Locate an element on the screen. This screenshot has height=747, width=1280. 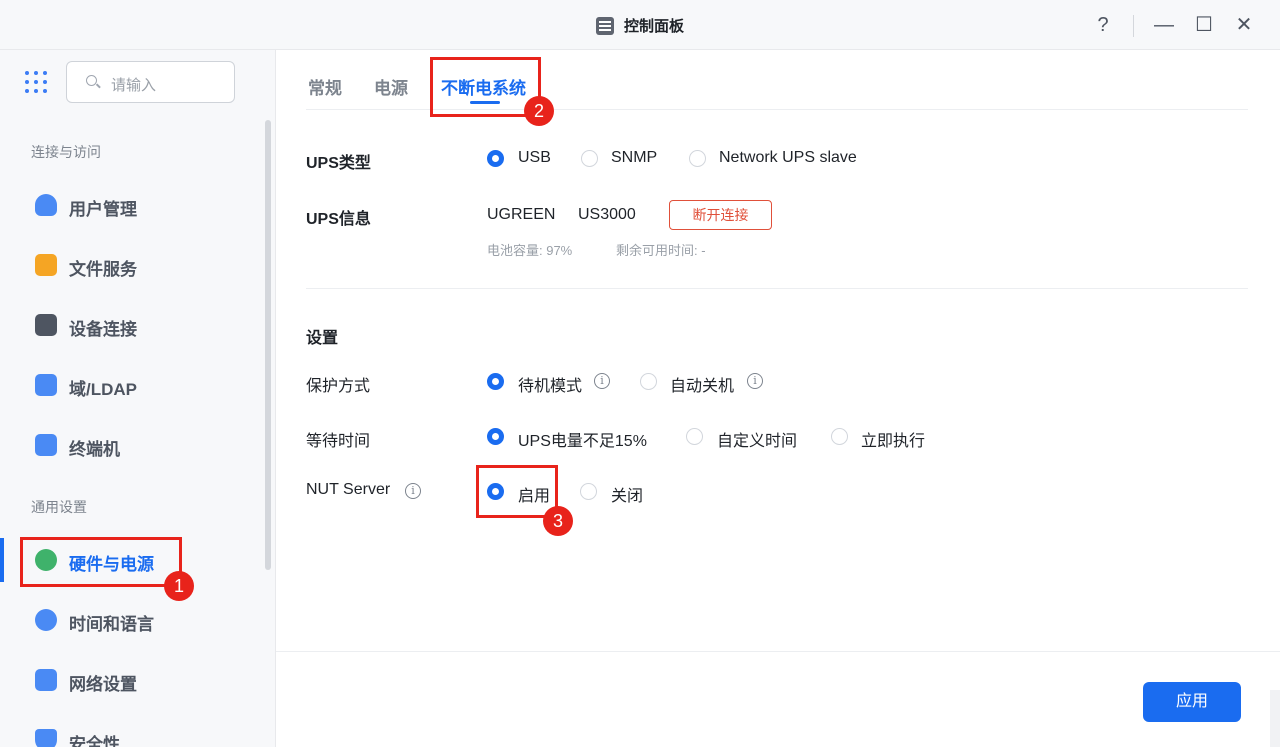
close-button: ✕ is located at coordinates (1244, 25).